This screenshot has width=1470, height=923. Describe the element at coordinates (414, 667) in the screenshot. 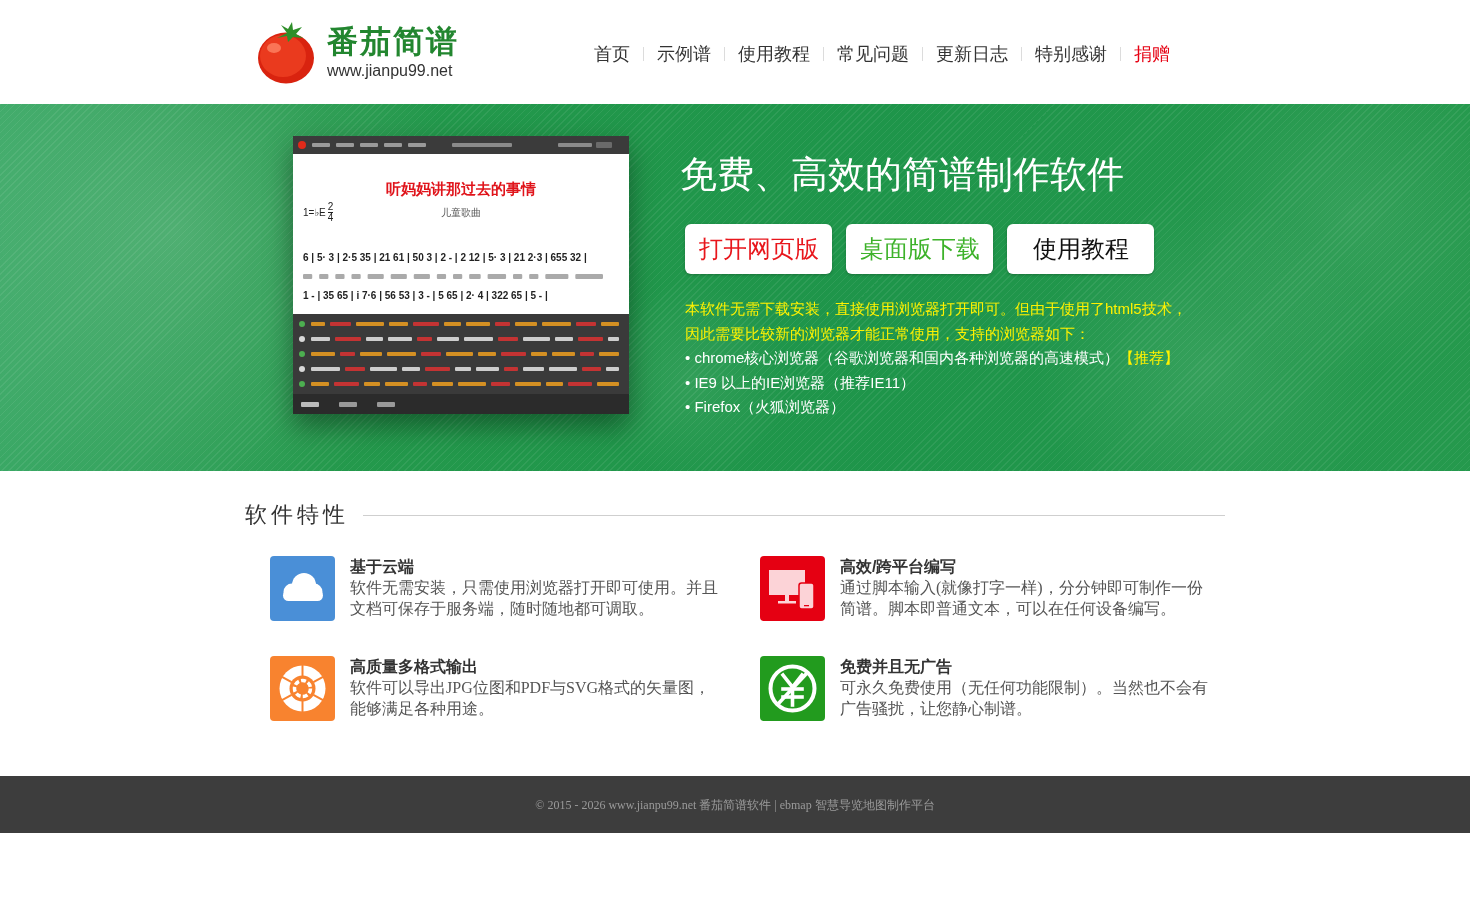

I see `feature-title: 高质量多格式输出` at that location.